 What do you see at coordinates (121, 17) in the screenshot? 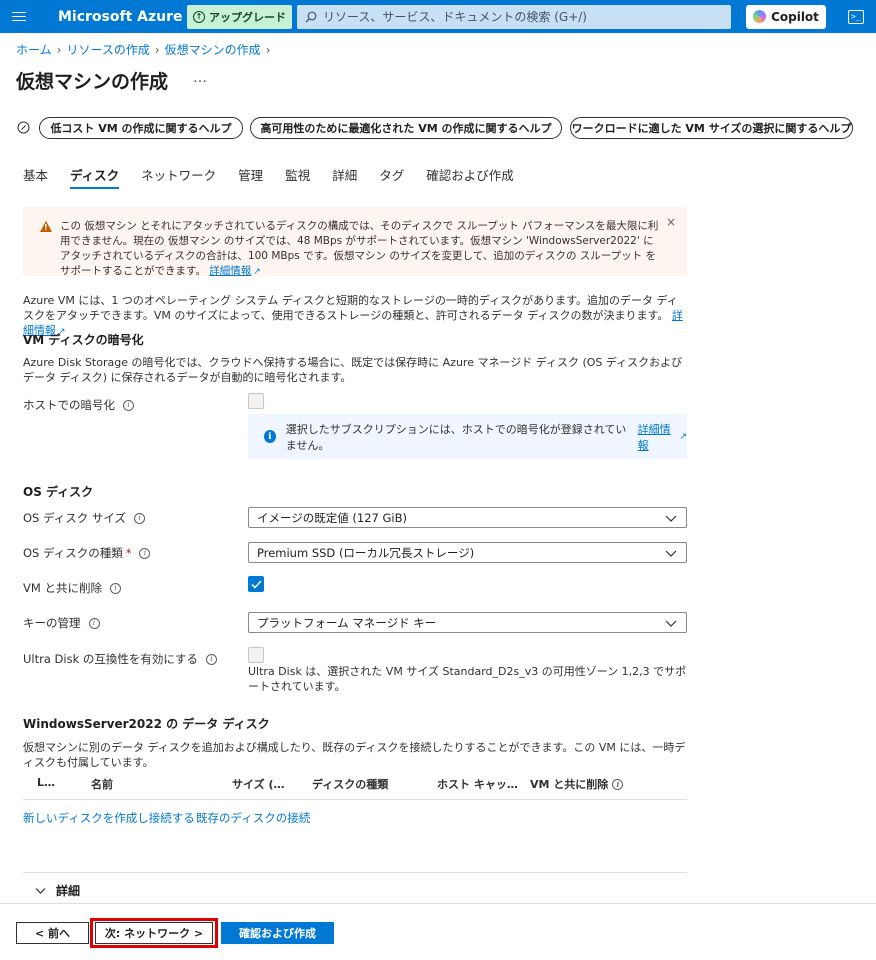
I see `brand-title: Microsoft Azure` at bounding box center [121, 17].